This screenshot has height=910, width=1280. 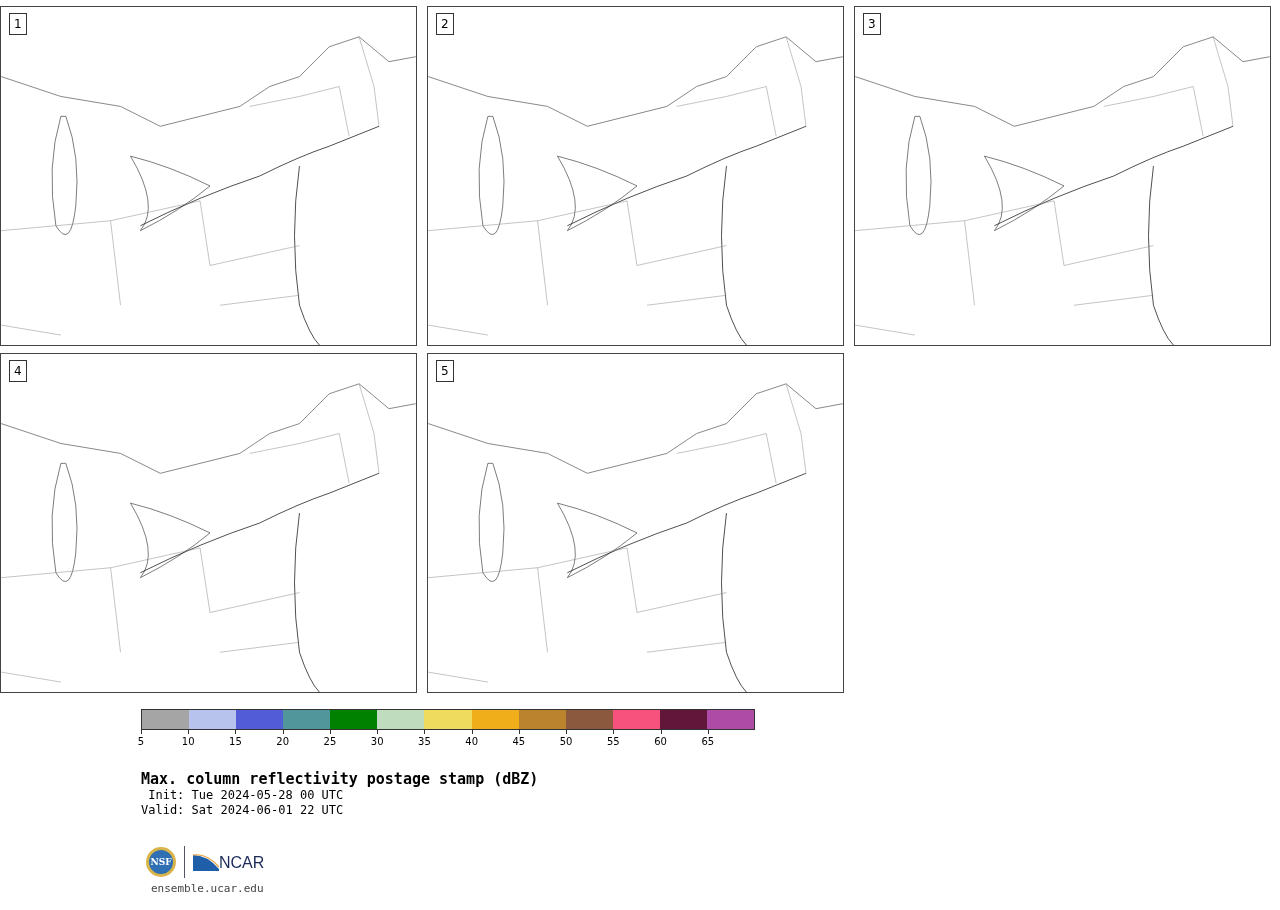 I want to click on colorbar-tick-label: 30, so click(x=377, y=742).